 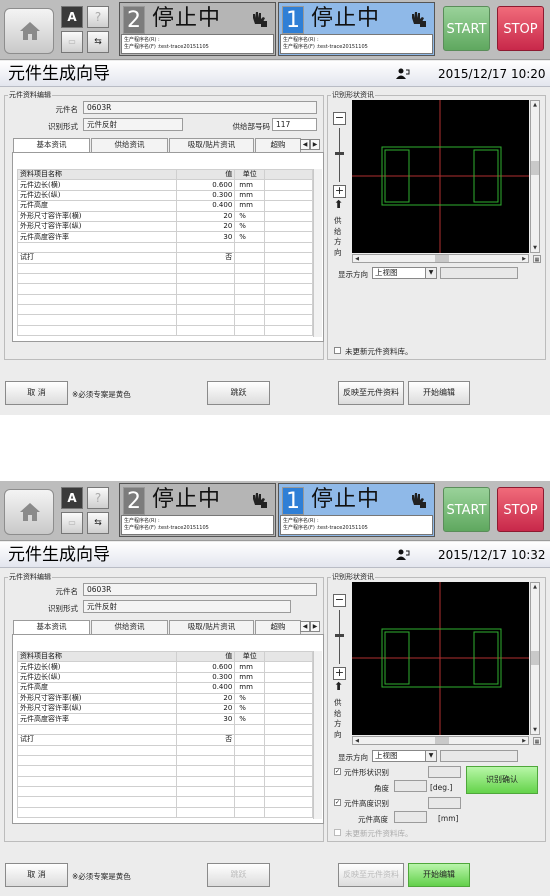 I want to click on scroll-up-icon: ▲, so click(x=535, y=105).